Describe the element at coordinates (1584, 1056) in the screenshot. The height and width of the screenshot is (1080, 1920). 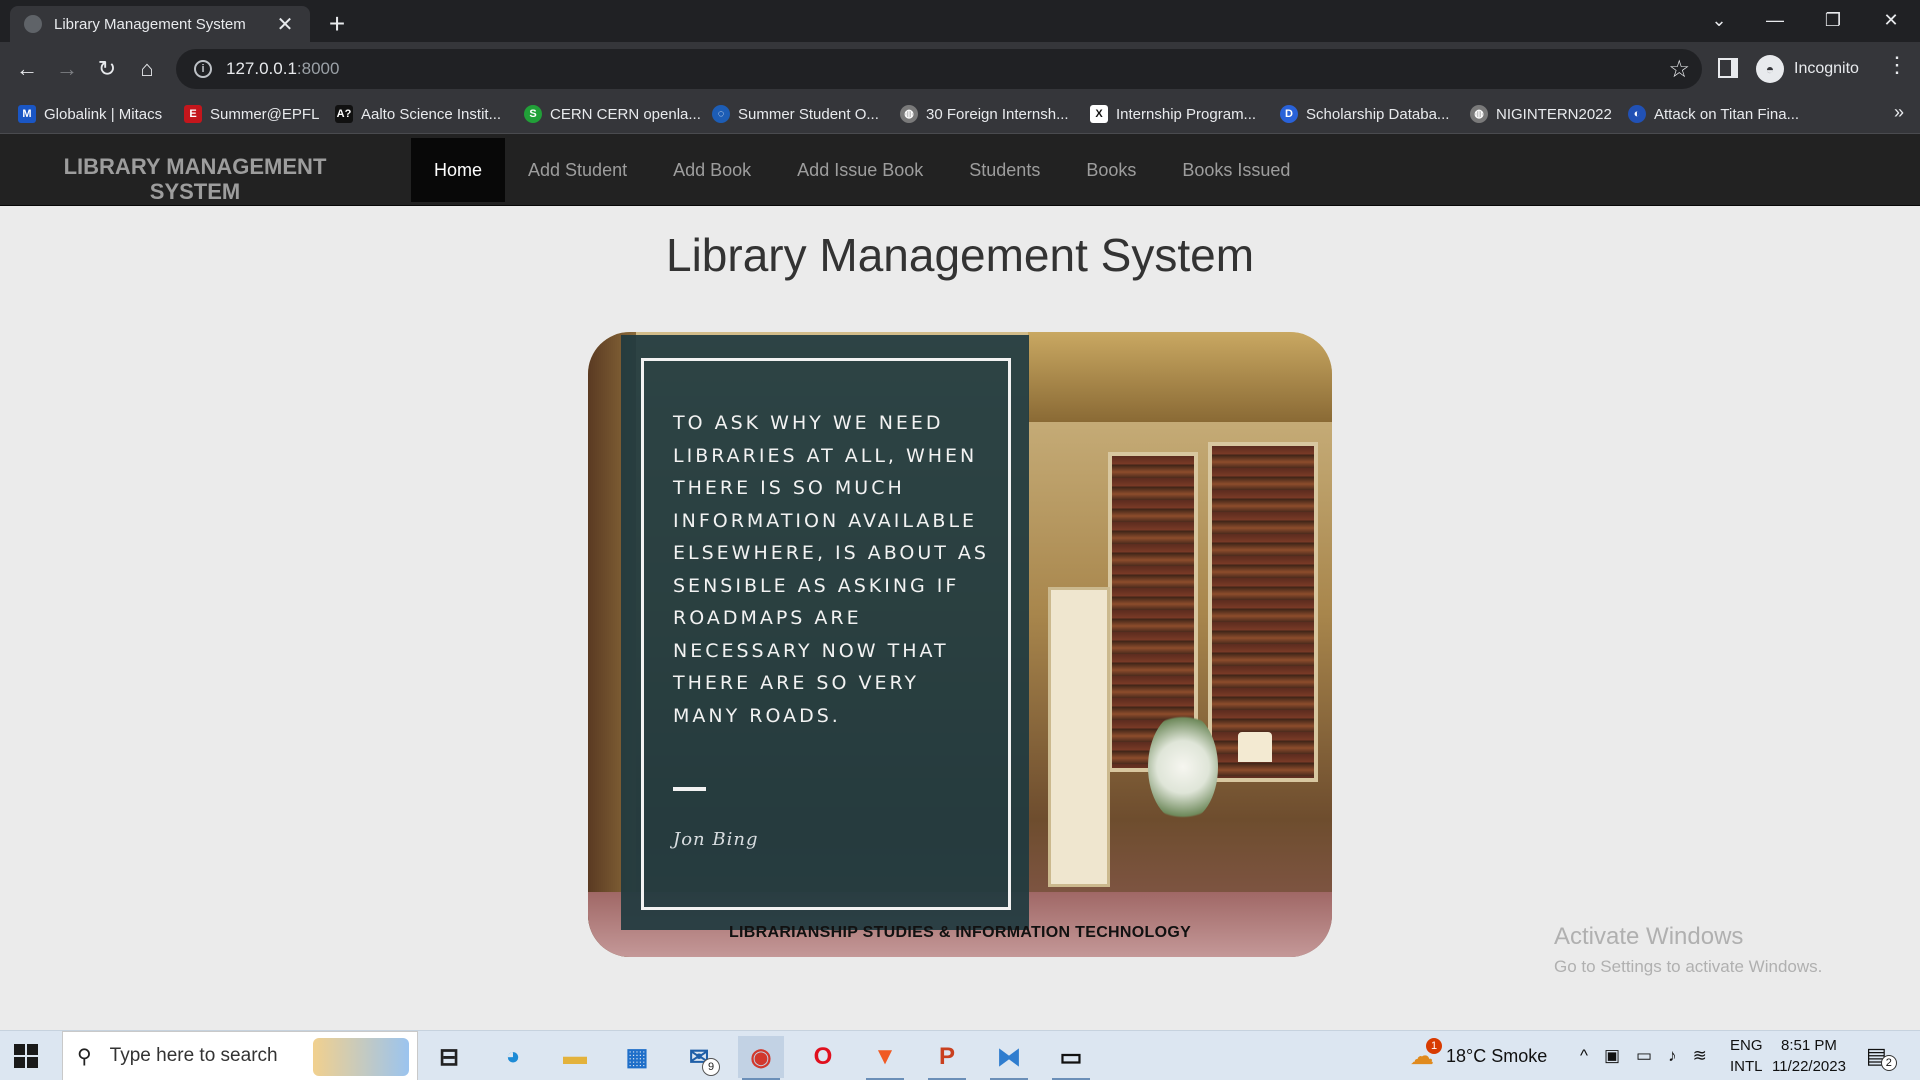
I see `chevron-up-icon: ^` at that location.